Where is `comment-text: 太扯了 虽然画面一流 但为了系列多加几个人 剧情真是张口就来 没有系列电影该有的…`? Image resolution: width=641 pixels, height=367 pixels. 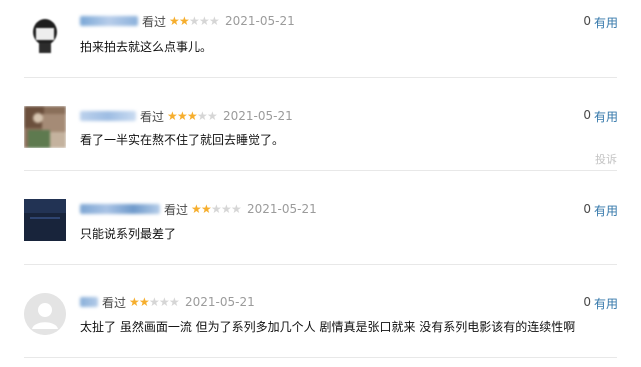
comment-text: 太扯了 虽然画面一流 但为了系列多加几个人 剧情真是张口就来 没有系列电影该有的… is located at coordinates (328, 327).